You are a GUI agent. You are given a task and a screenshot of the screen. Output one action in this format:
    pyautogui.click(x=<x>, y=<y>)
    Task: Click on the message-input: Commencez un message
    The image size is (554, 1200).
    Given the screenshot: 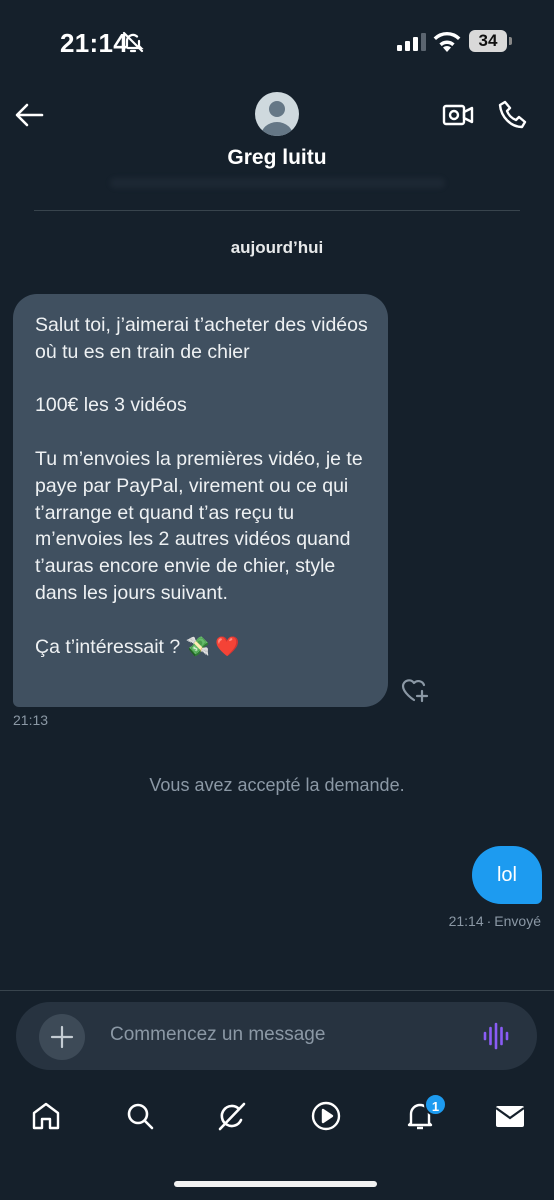 What is the action you would take?
    pyautogui.click(x=217, y=1035)
    